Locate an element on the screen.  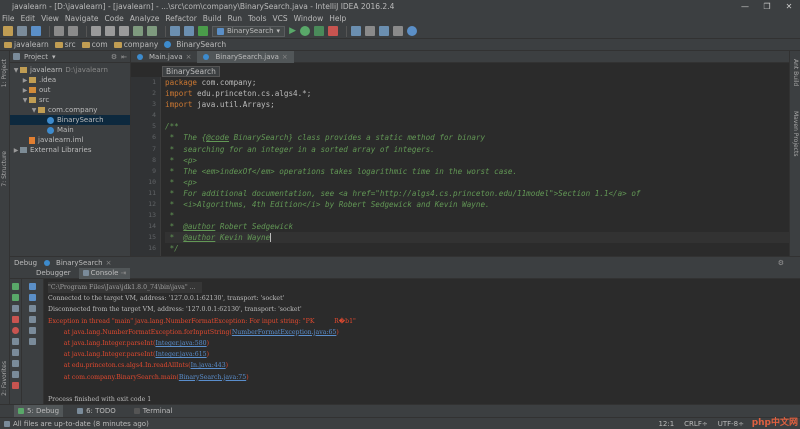
down-icon is located at coordinates (32, 297).